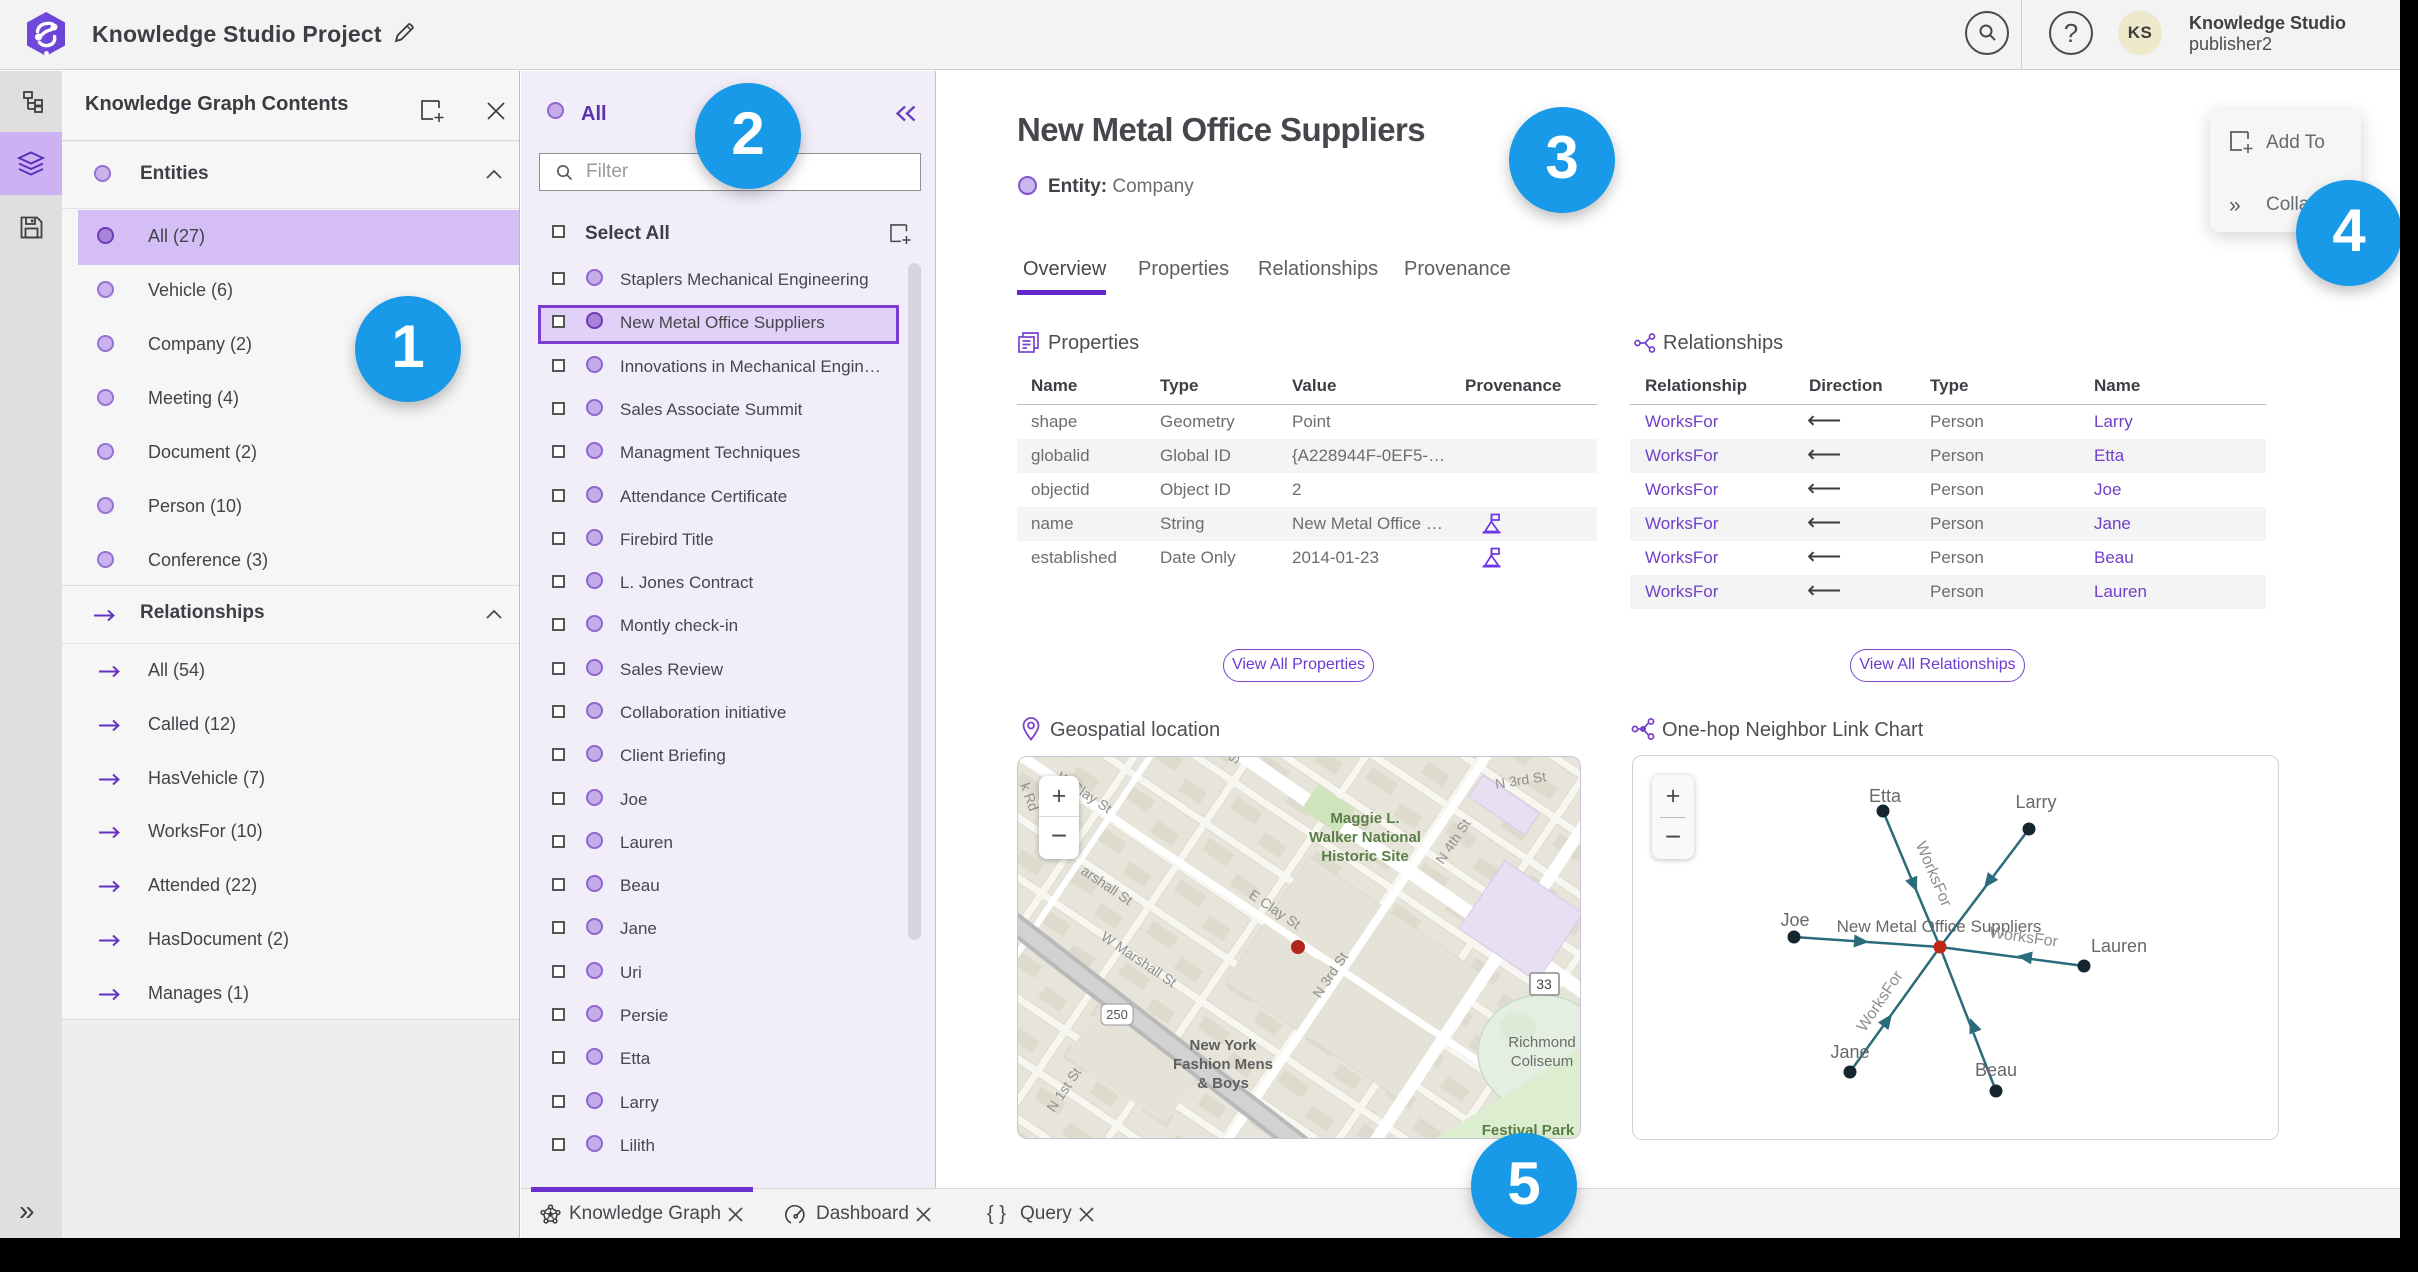 The image size is (2418, 1272). What do you see at coordinates (1365, 856) in the screenshot?
I see `svg-text: Historic Site` at bounding box center [1365, 856].